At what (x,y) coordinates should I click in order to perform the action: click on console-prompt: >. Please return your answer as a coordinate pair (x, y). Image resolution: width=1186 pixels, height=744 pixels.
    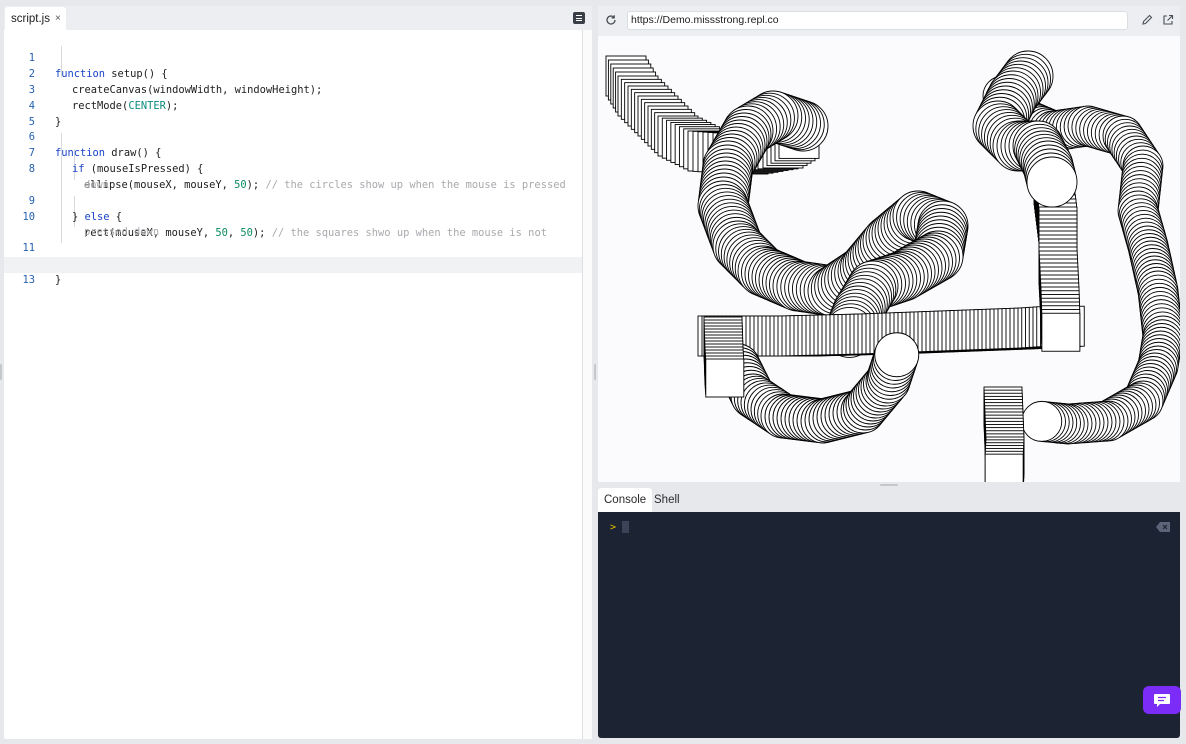
    Looking at the image, I should click on (613, 527).